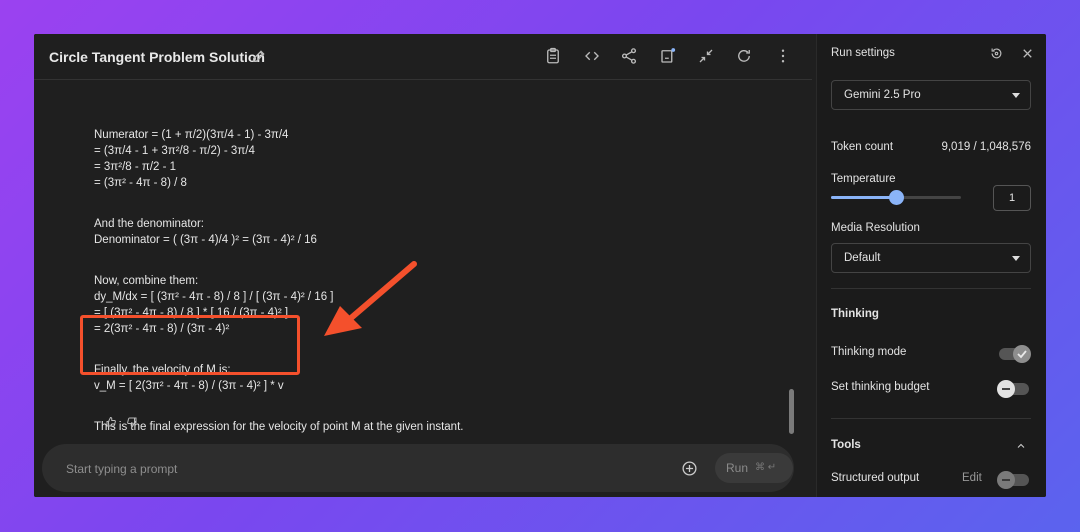 This screenshot has width=1080, height=532. Describe the element at coordinates (135, 167) in the screenshot. I see `response-line: = 3π²/8 - π/2 - 1` at that location.